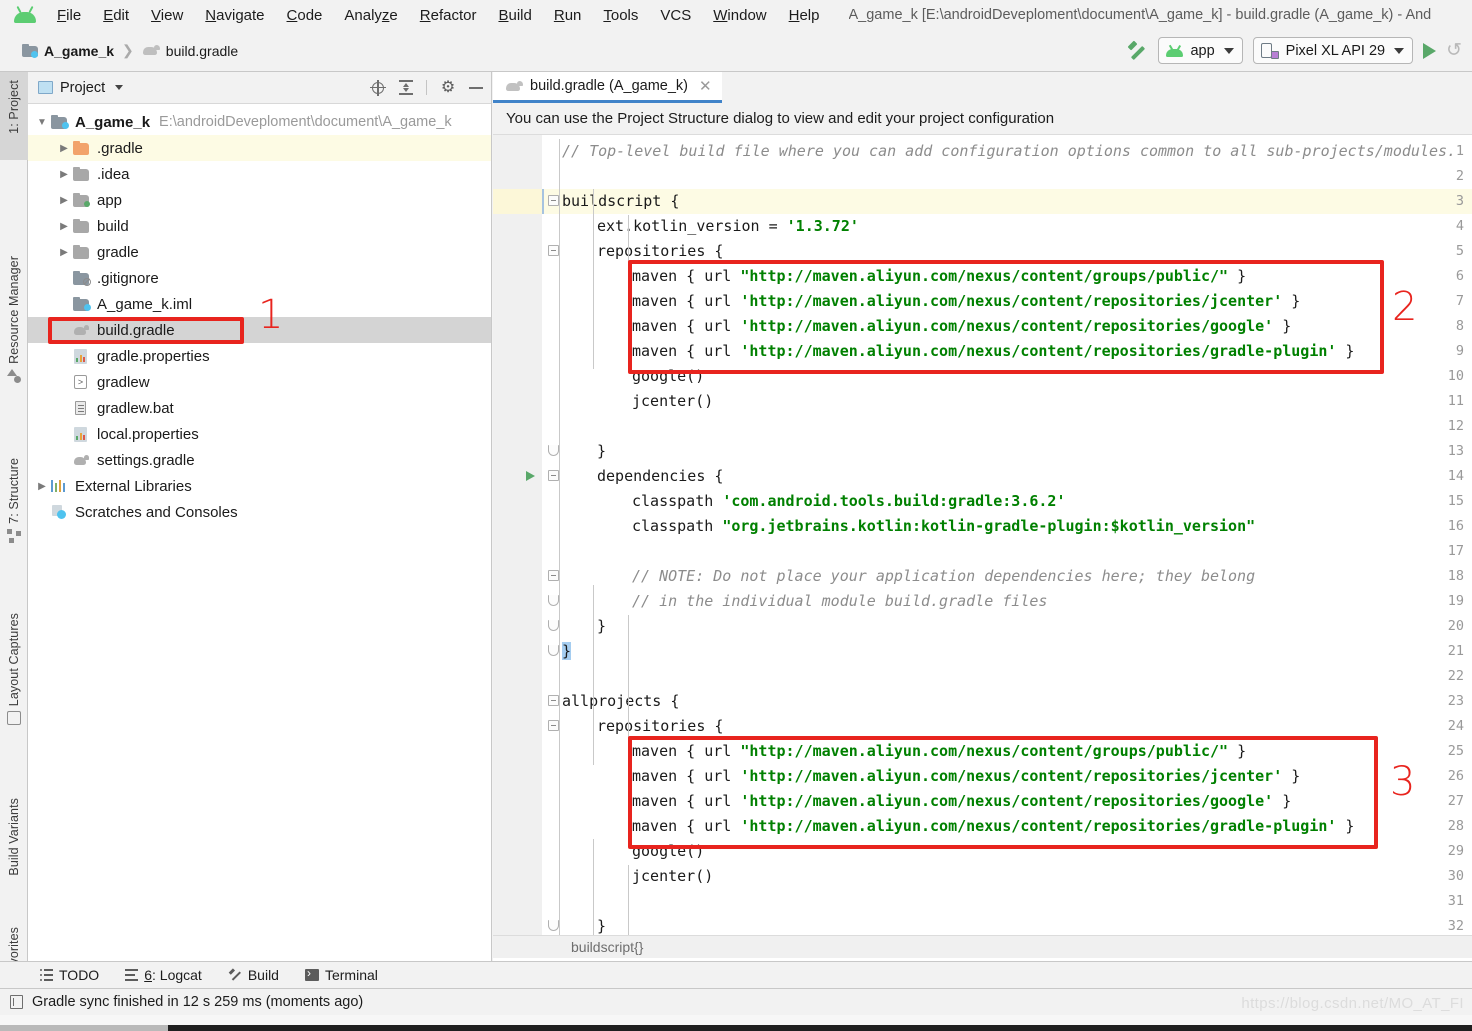 Image resolution: width=1472 pixels, height=1031 pixels. Describe the element at coordinates (116, 15) in the screenshot. I see `menu-item-edit: Edit` at that location.